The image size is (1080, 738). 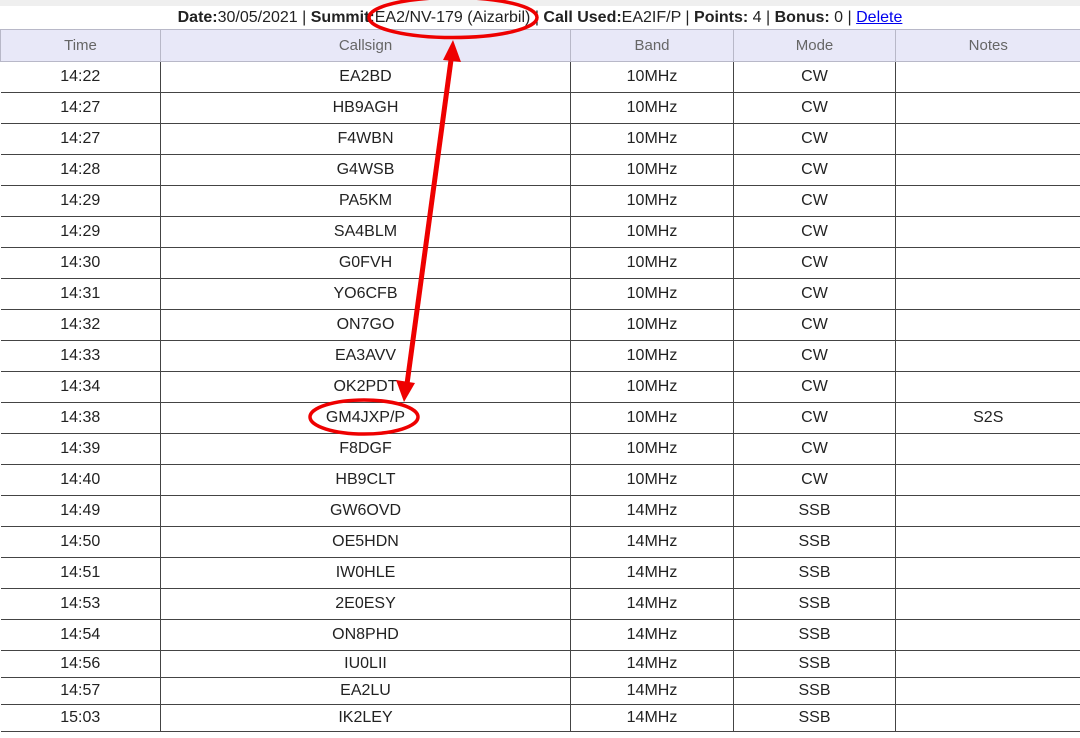 I want to click on cell-callsign: EA2LU, so click(x=365, y=691).